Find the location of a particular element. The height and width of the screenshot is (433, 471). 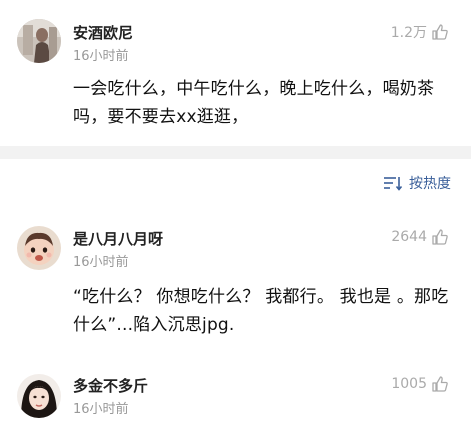

sort-icon is located at coordinates (393, 184).